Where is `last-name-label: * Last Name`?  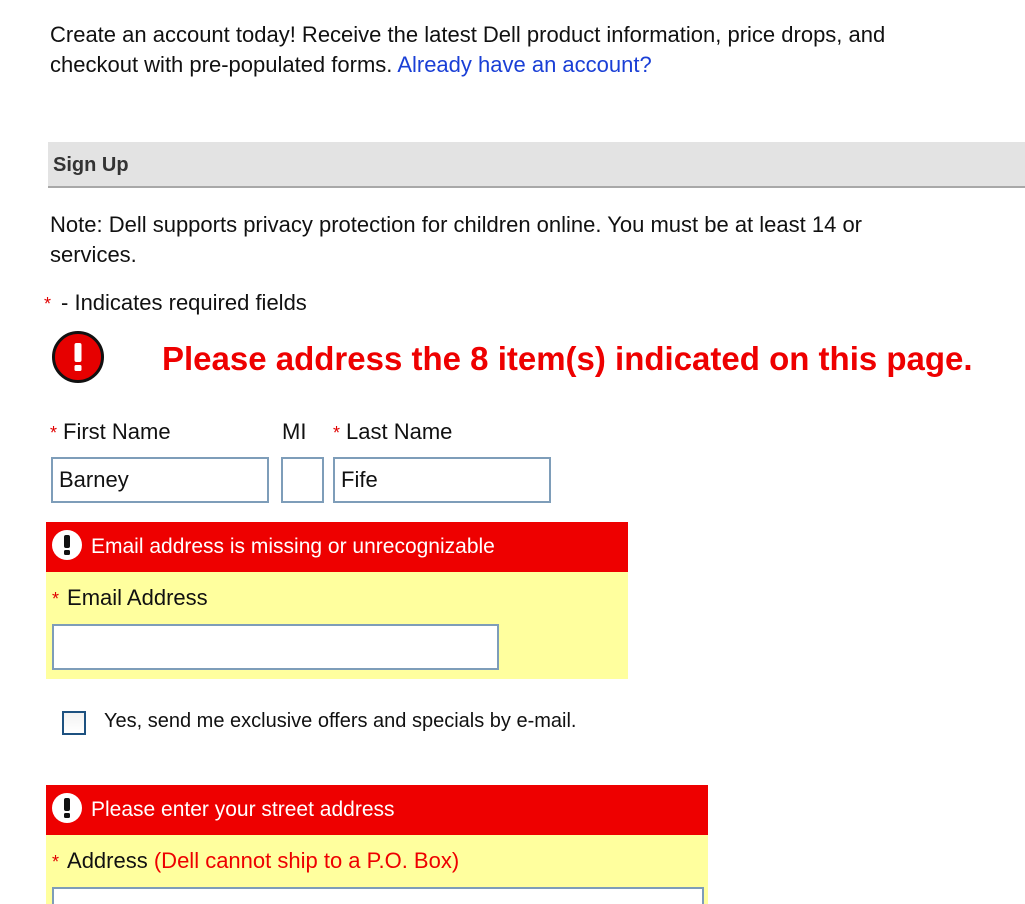 last-name-label: * Last Name is located at coordinates (392, 432).